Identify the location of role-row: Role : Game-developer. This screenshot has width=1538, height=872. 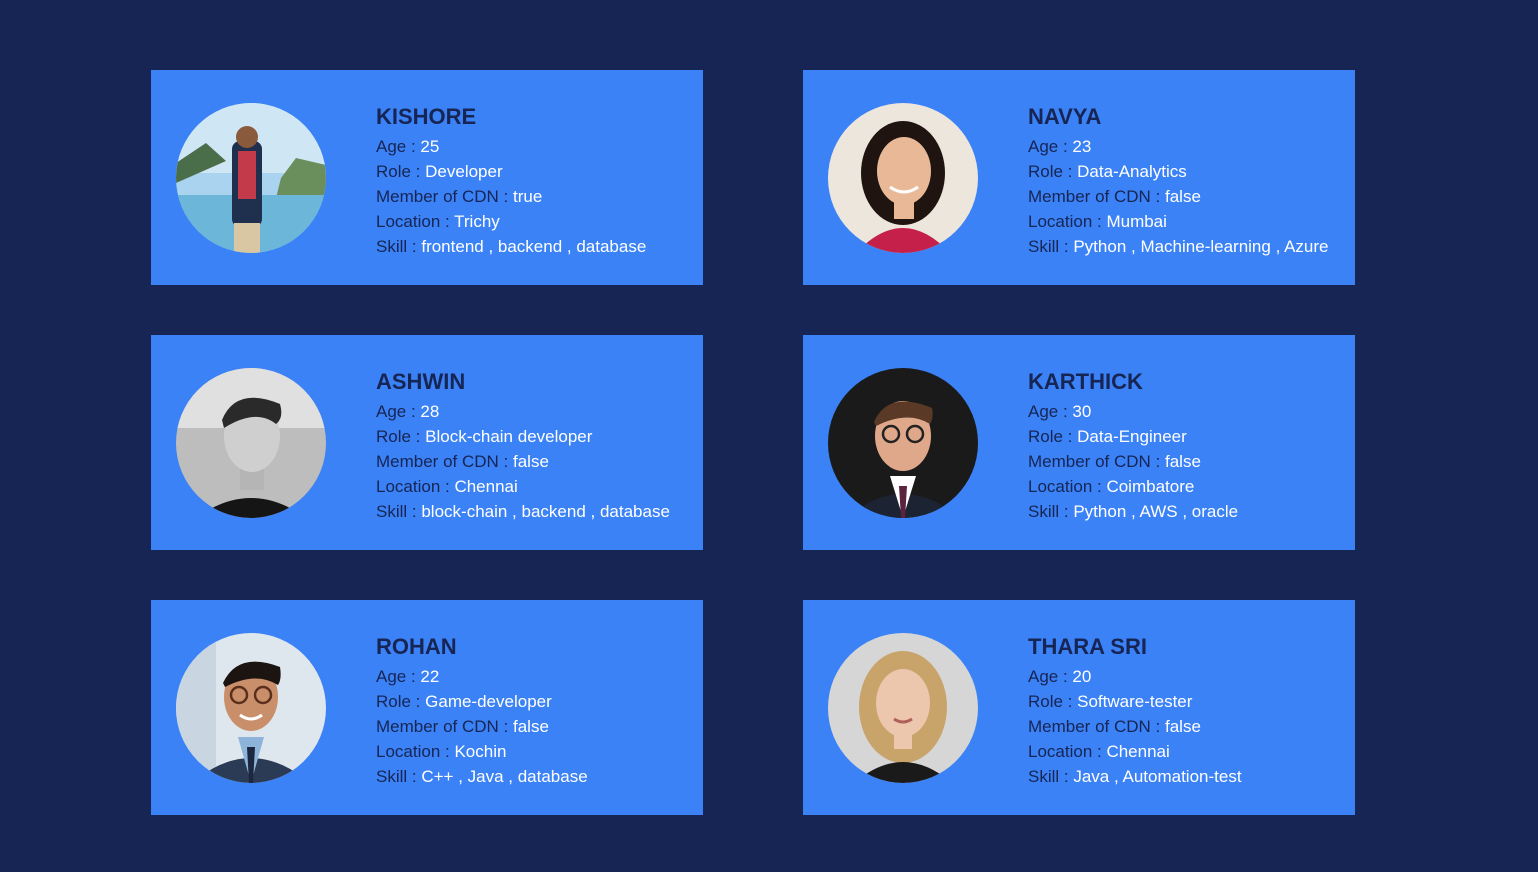
(536, 701).